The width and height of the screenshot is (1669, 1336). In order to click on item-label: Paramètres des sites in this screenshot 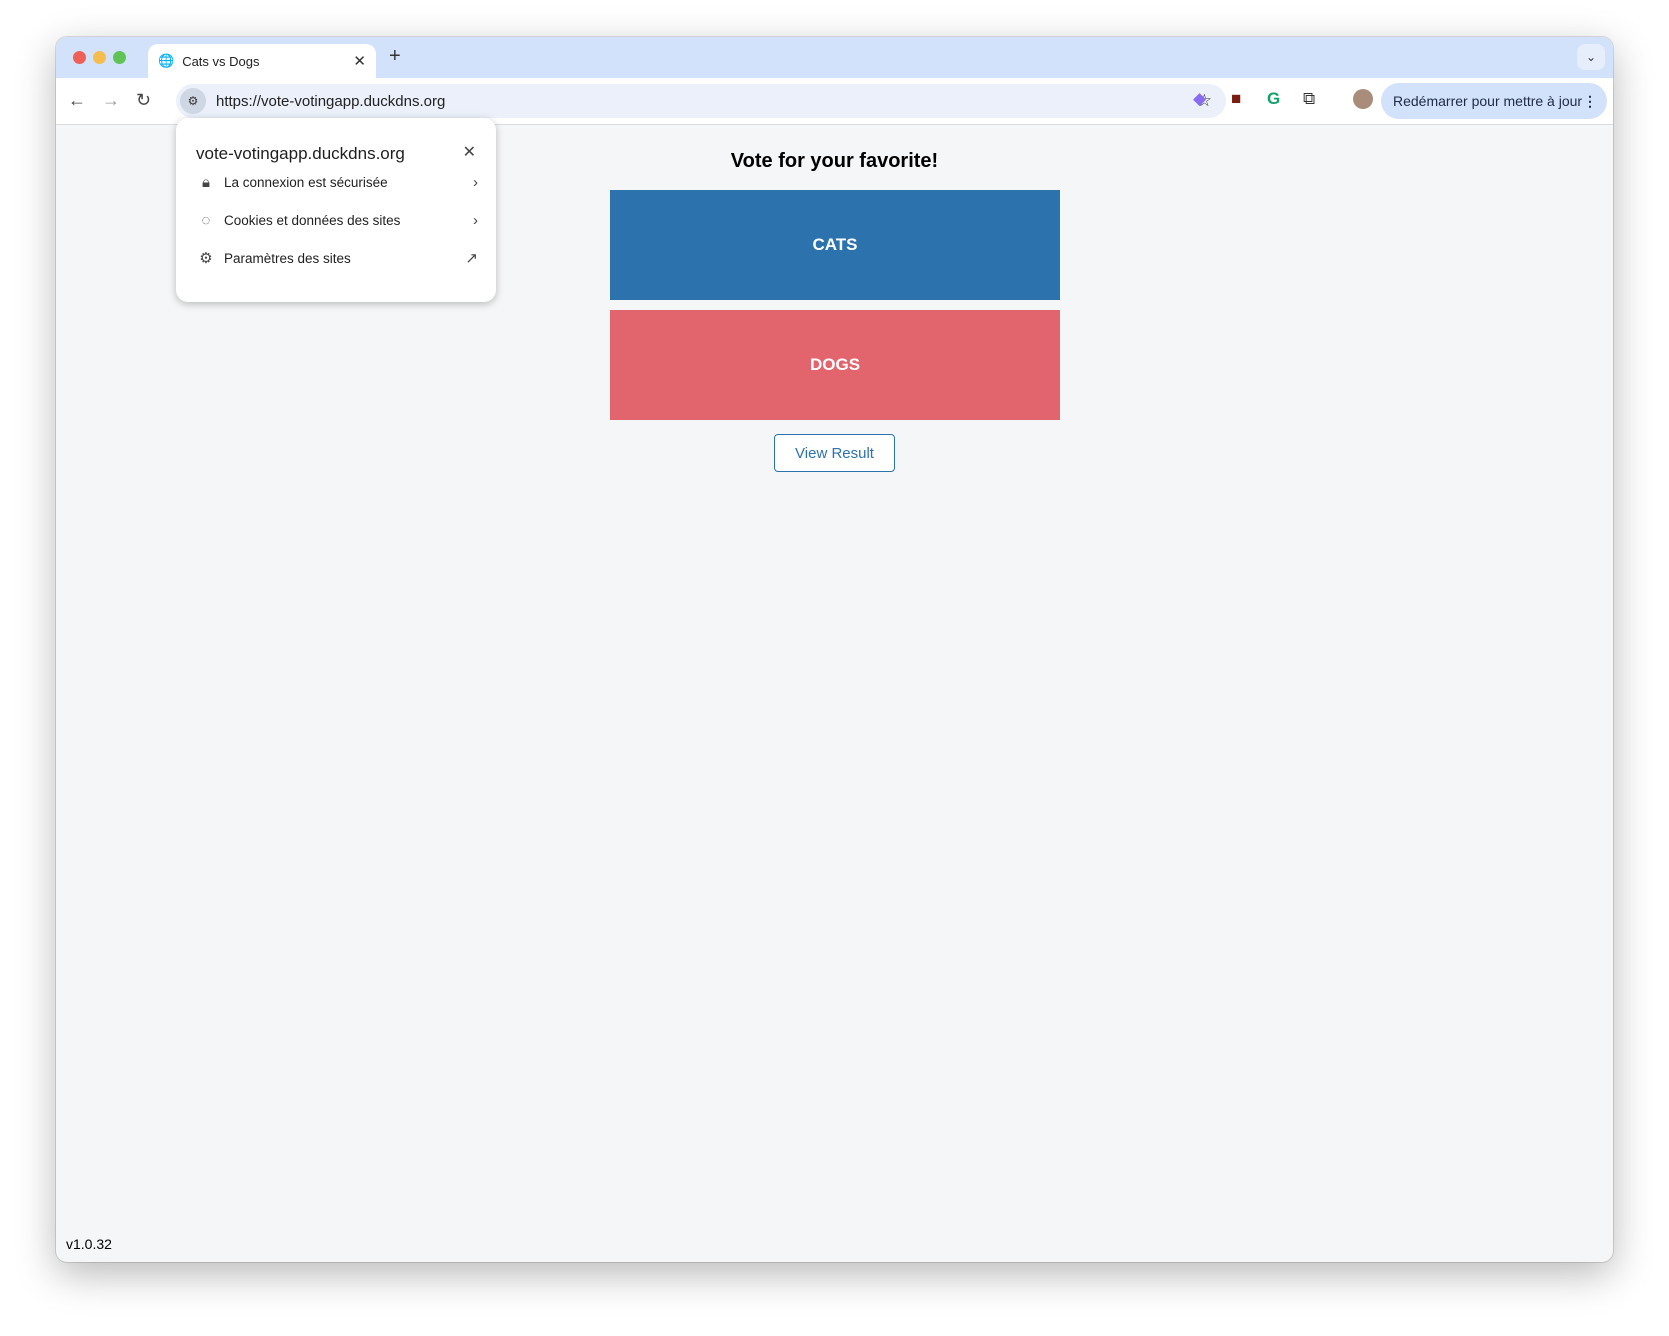, I will do `click(287, 258)`.